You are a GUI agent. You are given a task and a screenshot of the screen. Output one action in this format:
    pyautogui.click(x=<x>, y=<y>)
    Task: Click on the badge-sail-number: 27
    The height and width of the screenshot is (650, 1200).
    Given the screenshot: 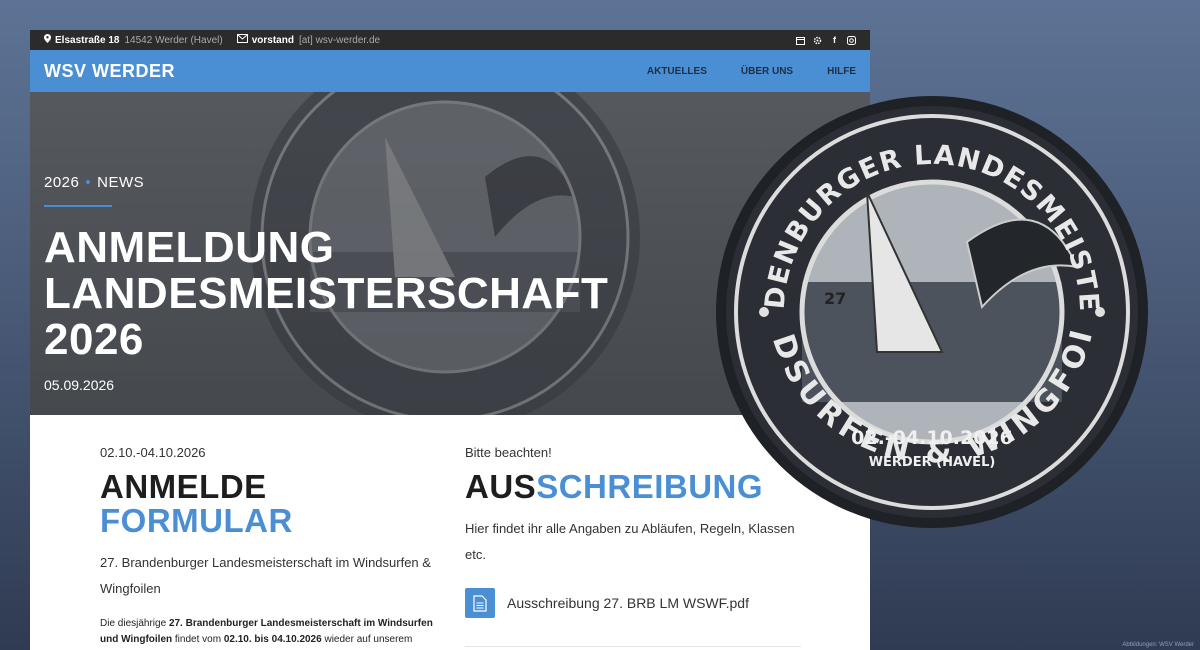 What is the action you would take?
    pyautogui.click(x=835, y=298)
    